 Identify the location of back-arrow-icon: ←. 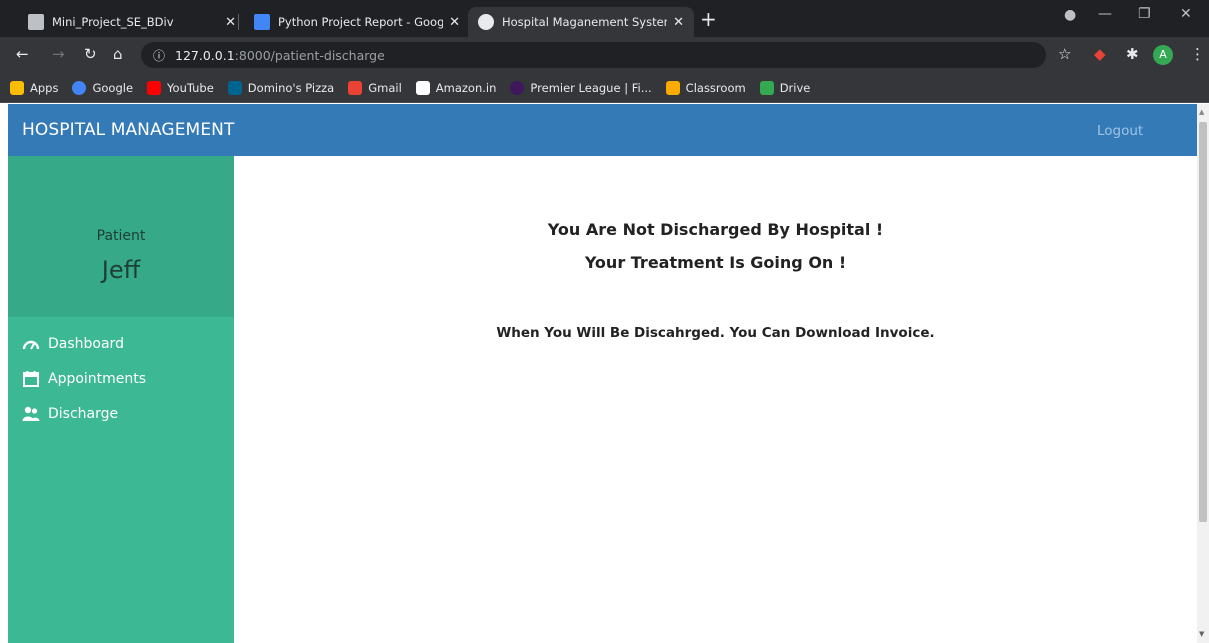
(22, 54).